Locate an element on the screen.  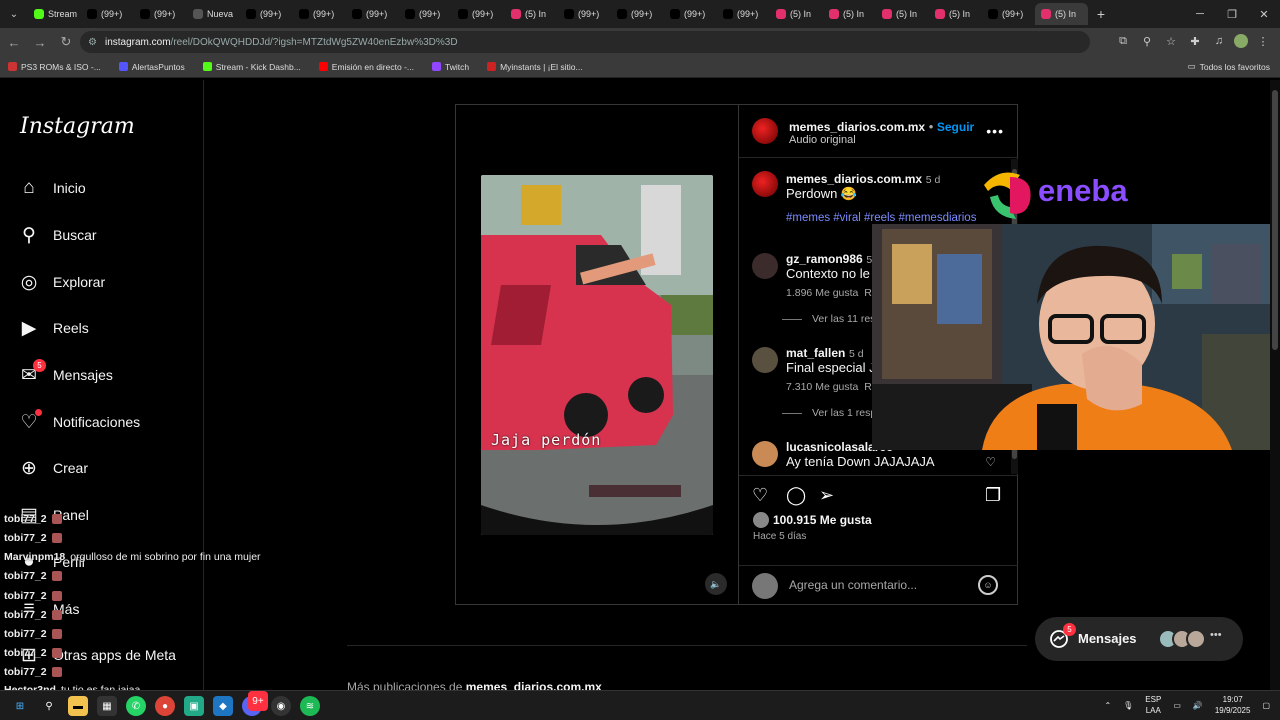
file-explorer-icon: ▬ is located at coordinates (78, 706).